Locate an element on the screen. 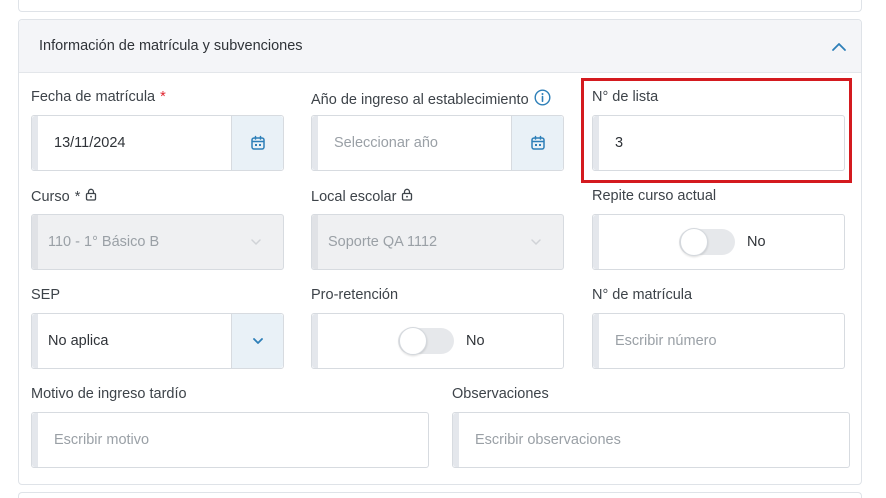  sep-value: No aplica is located at coordinates (78, 341).